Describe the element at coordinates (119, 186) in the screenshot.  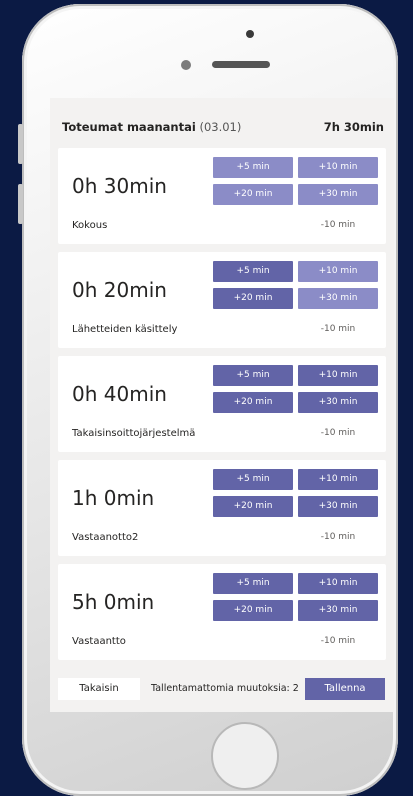
I see `entry-duration: 0h 30min` at that location.